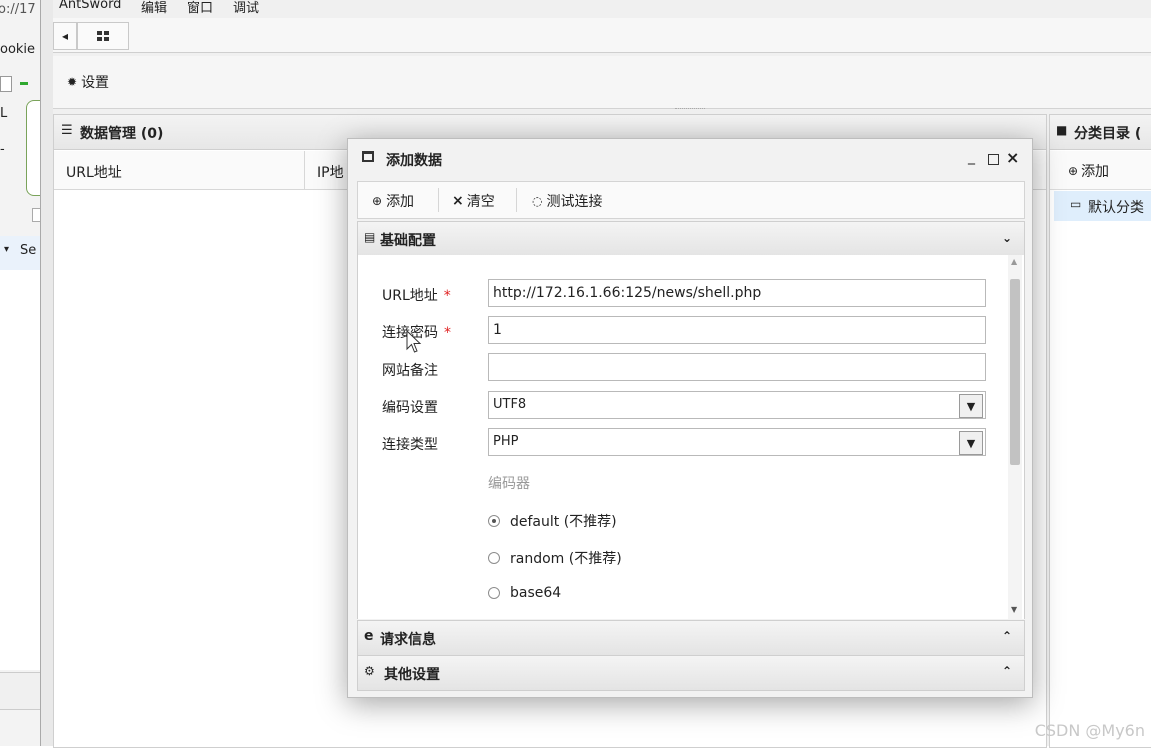  What do you see at coordinates (536, 593) in the screenshot?
I see `encoder-base64-label: base64` at bounding box center [536, 593].